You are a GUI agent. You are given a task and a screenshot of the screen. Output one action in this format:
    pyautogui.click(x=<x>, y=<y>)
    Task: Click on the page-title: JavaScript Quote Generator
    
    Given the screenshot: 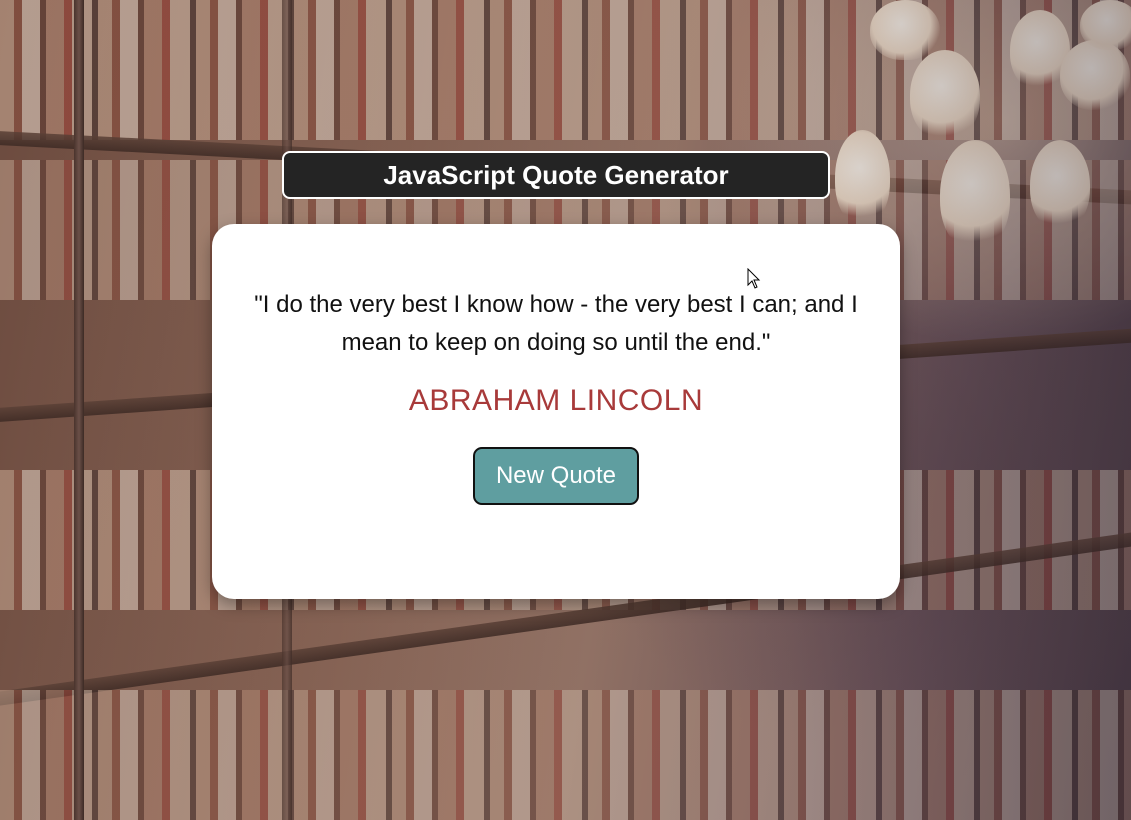 What is the action you would take?
    pyautogui.click(x=556, y=175)
    